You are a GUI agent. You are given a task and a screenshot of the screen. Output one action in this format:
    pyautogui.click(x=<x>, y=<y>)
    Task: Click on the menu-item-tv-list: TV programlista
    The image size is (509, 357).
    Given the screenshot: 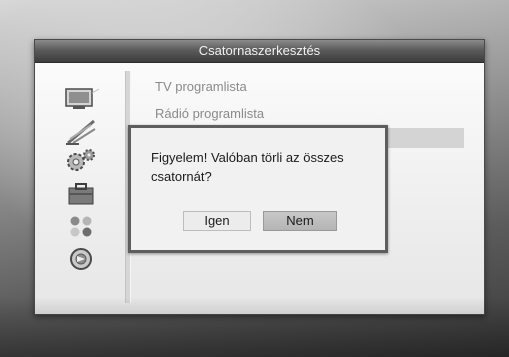 What is the action you would take?
    pyautogui.click(x=201, y=86)
    